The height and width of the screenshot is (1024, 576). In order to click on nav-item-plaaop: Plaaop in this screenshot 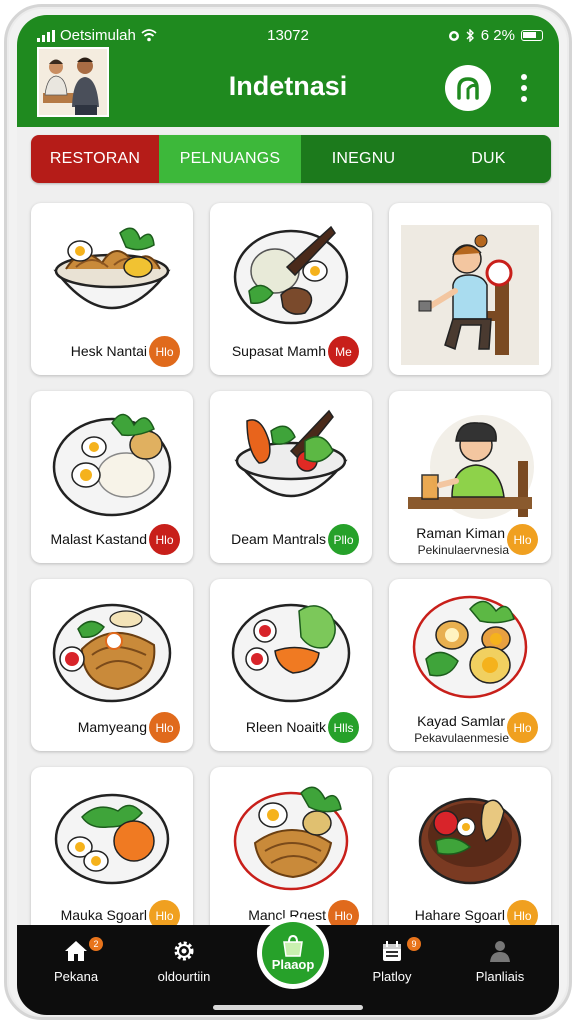, I will do `click(293, 953)`.